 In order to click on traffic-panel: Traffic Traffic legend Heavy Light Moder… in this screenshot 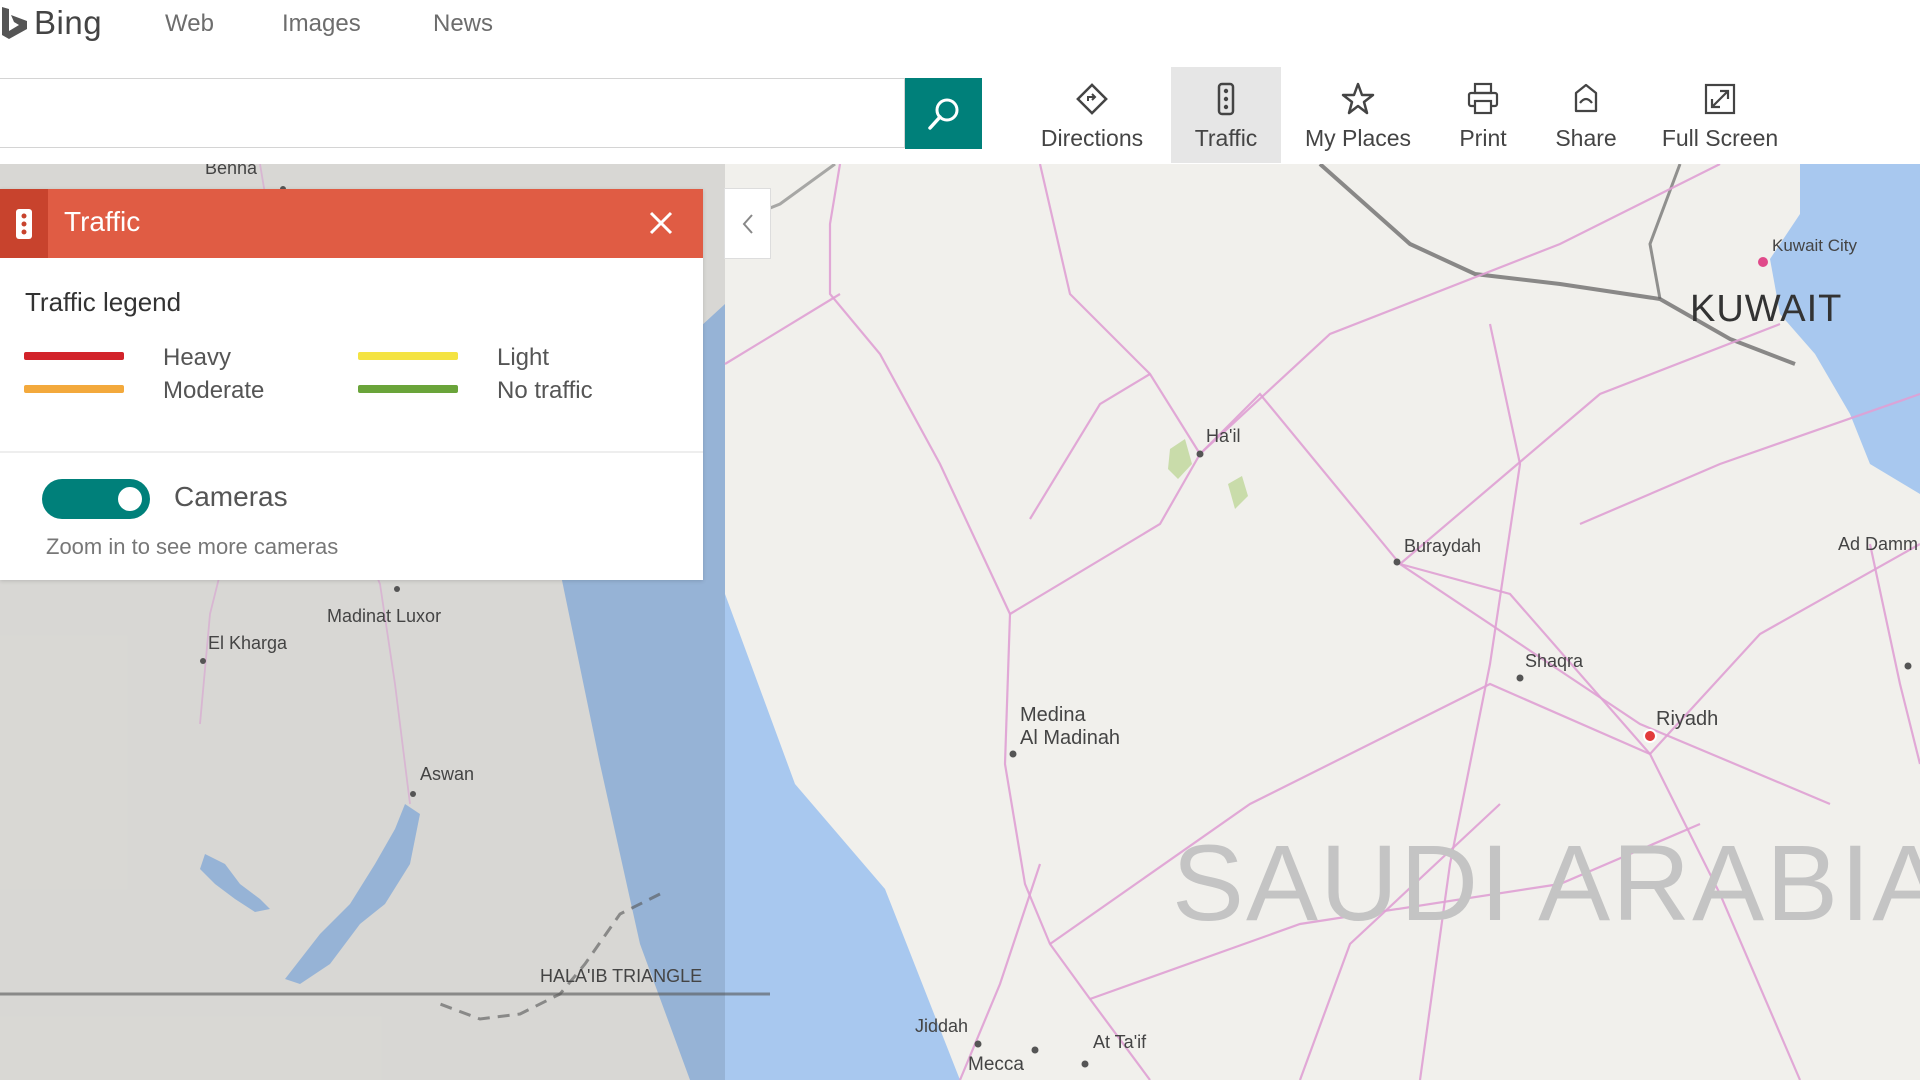, I will do `click(351, 384)`.